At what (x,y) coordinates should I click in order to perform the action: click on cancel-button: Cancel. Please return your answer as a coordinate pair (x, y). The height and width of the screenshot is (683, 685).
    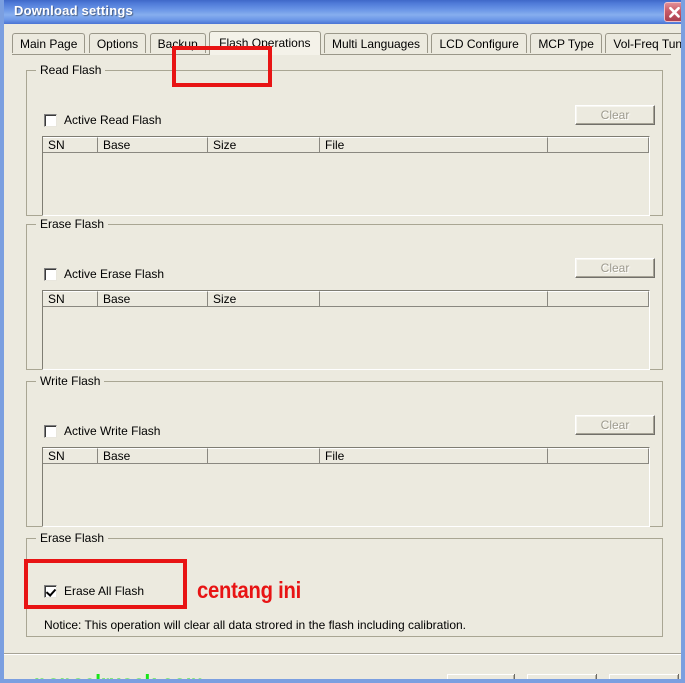
    Looking at the image, I should click on (562, 676).